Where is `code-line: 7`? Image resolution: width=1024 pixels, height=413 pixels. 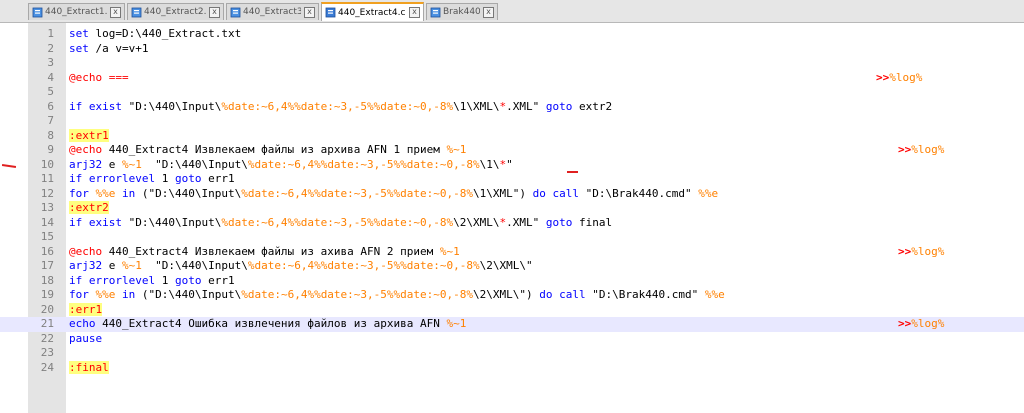 code-line: 7 is located at coordinates (512, 121).